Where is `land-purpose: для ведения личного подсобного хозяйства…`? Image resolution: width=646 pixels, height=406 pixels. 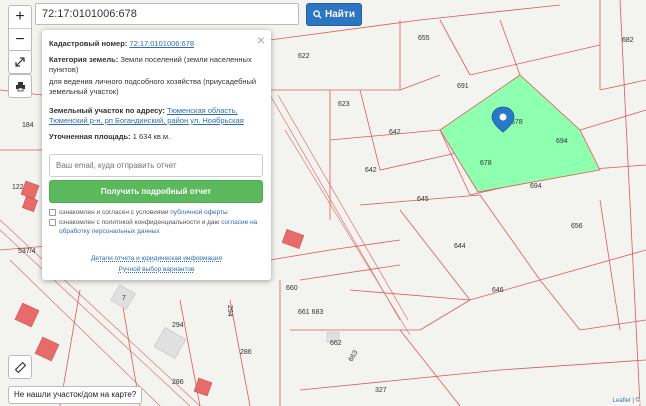 land-purpose: для ведения личного подсобного хозяйства… is located at coordinates (153, 86).